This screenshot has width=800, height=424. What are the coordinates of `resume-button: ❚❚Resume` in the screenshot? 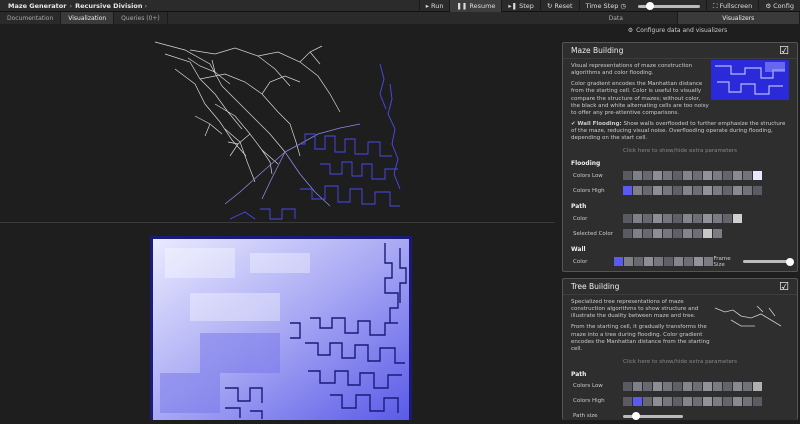 It's located at (475, 6).